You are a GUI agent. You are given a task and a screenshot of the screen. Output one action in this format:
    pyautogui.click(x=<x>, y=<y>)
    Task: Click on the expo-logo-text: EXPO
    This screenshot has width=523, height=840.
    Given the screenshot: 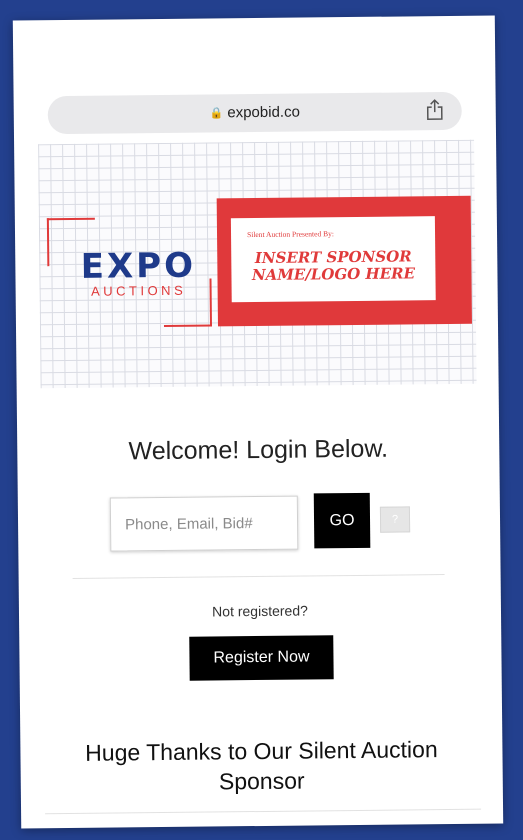 What is the action you would take?
    pyautogui.click(x=138, y=266)
    